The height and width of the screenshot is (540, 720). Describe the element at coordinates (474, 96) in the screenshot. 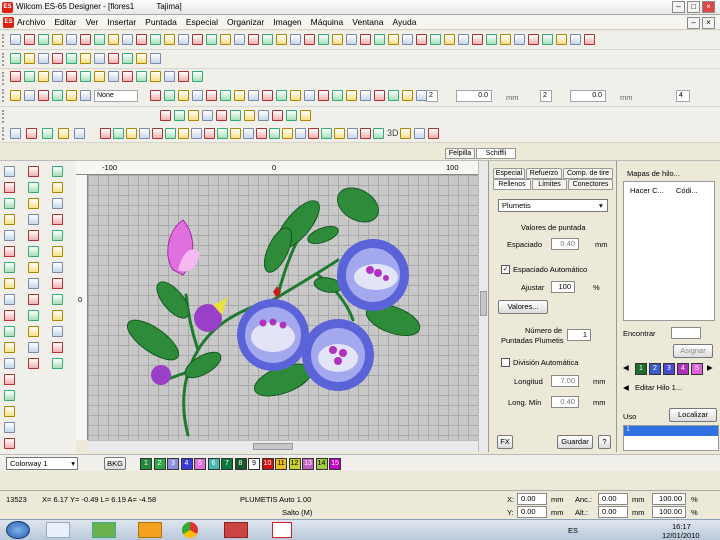

I see `spin1-value: 0.0` at that location.